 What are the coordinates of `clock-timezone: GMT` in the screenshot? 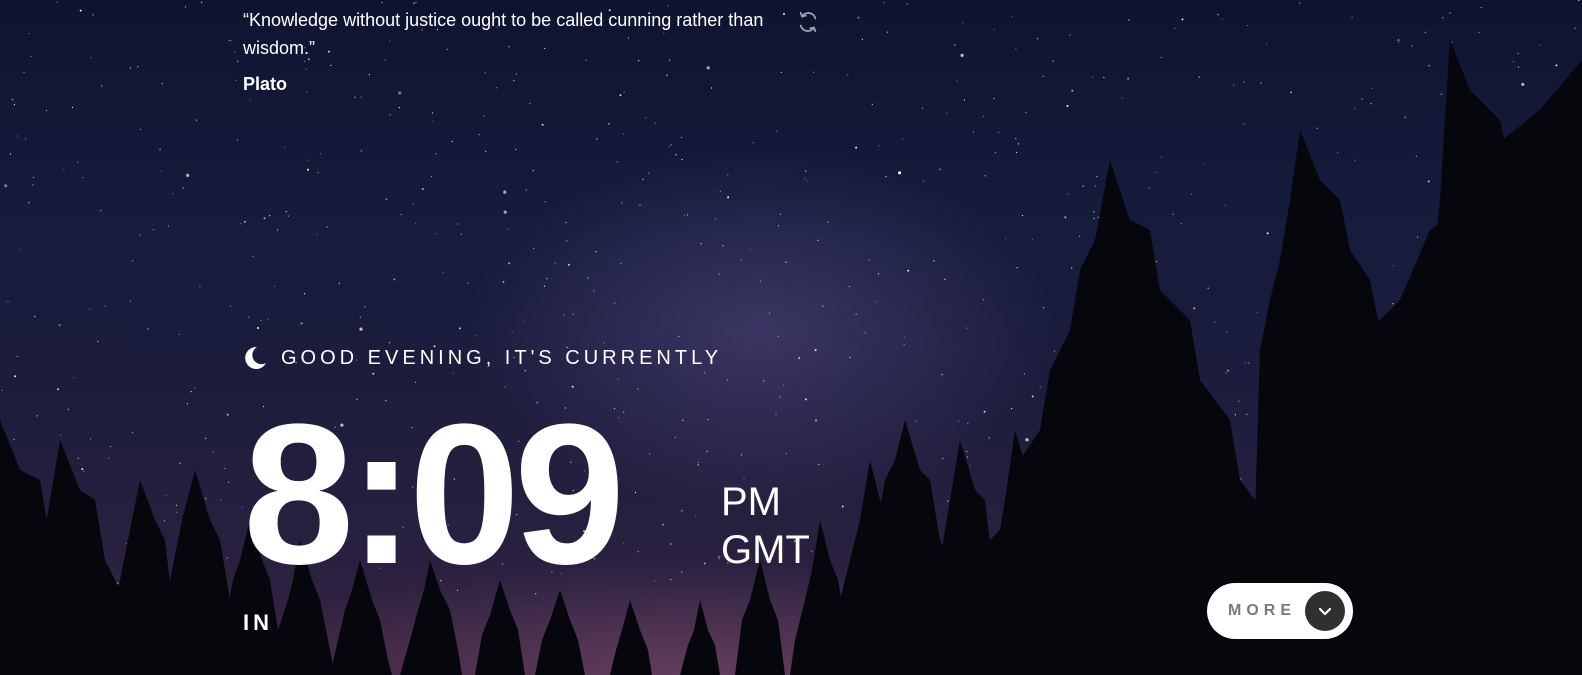 It's located at (765, 550).